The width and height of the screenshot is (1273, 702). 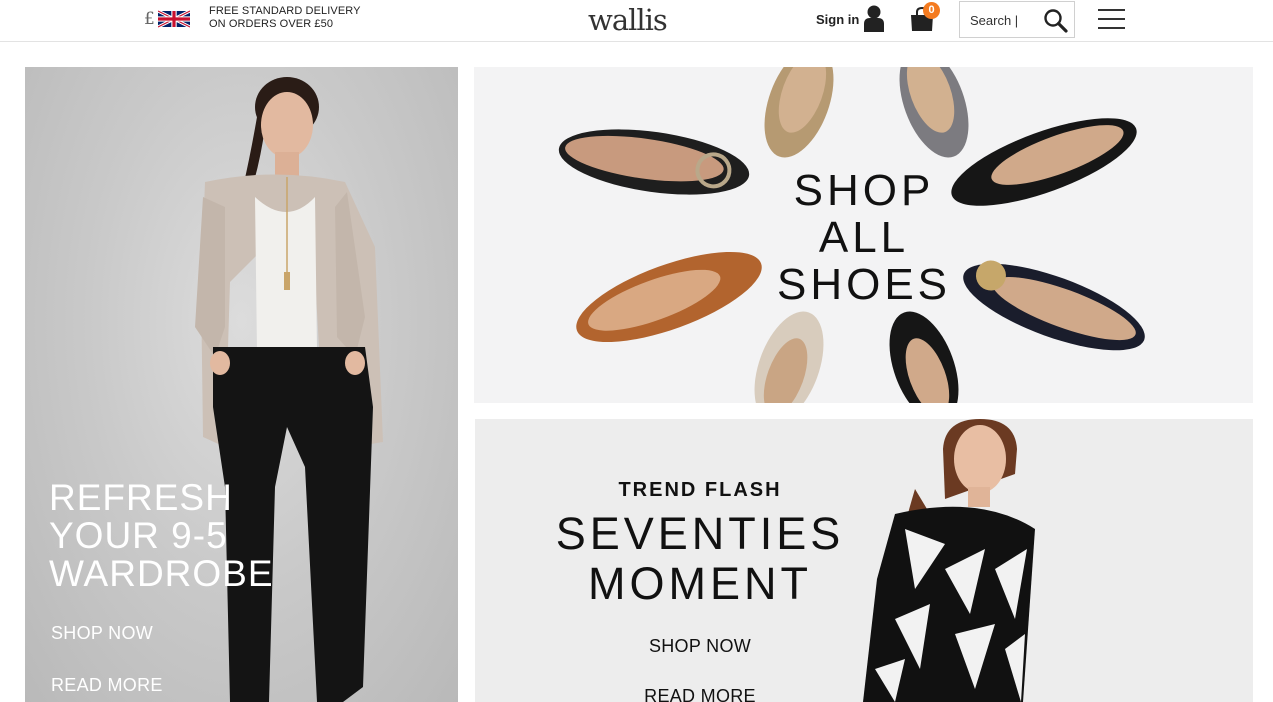 I want to click on site-logo: wallis, so click(x=628, y=20).